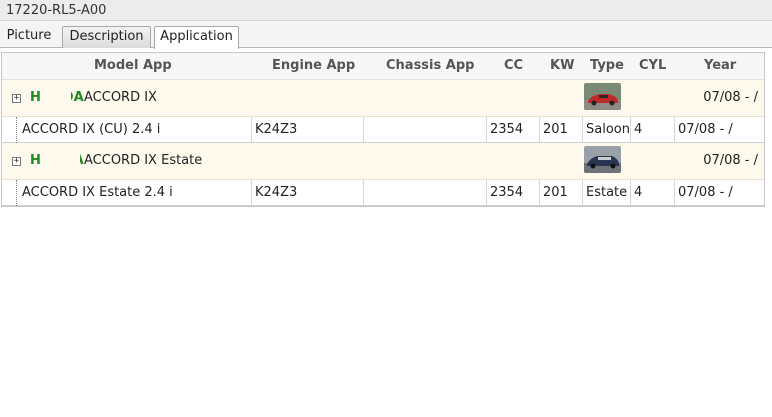 This screenshot has width=772, height=417. What do you see at coordinates (143, 160) in the screenshot?
I see `group-title: ACCORD IX Estate` at bounding box center [143, 160].